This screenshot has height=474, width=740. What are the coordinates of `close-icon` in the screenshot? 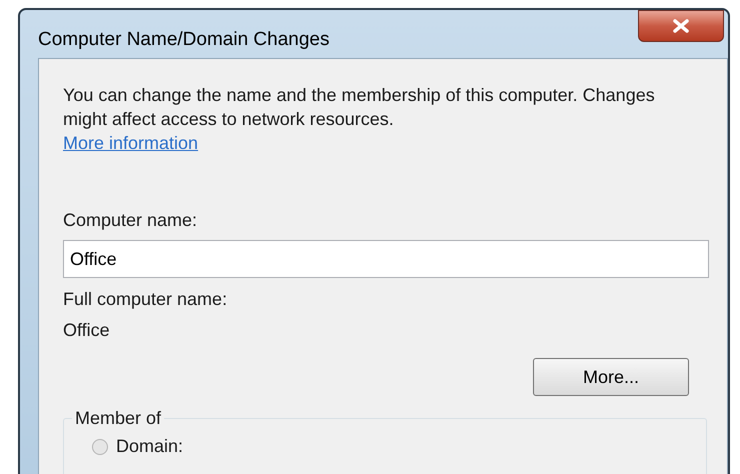 It's located at (681, 26).